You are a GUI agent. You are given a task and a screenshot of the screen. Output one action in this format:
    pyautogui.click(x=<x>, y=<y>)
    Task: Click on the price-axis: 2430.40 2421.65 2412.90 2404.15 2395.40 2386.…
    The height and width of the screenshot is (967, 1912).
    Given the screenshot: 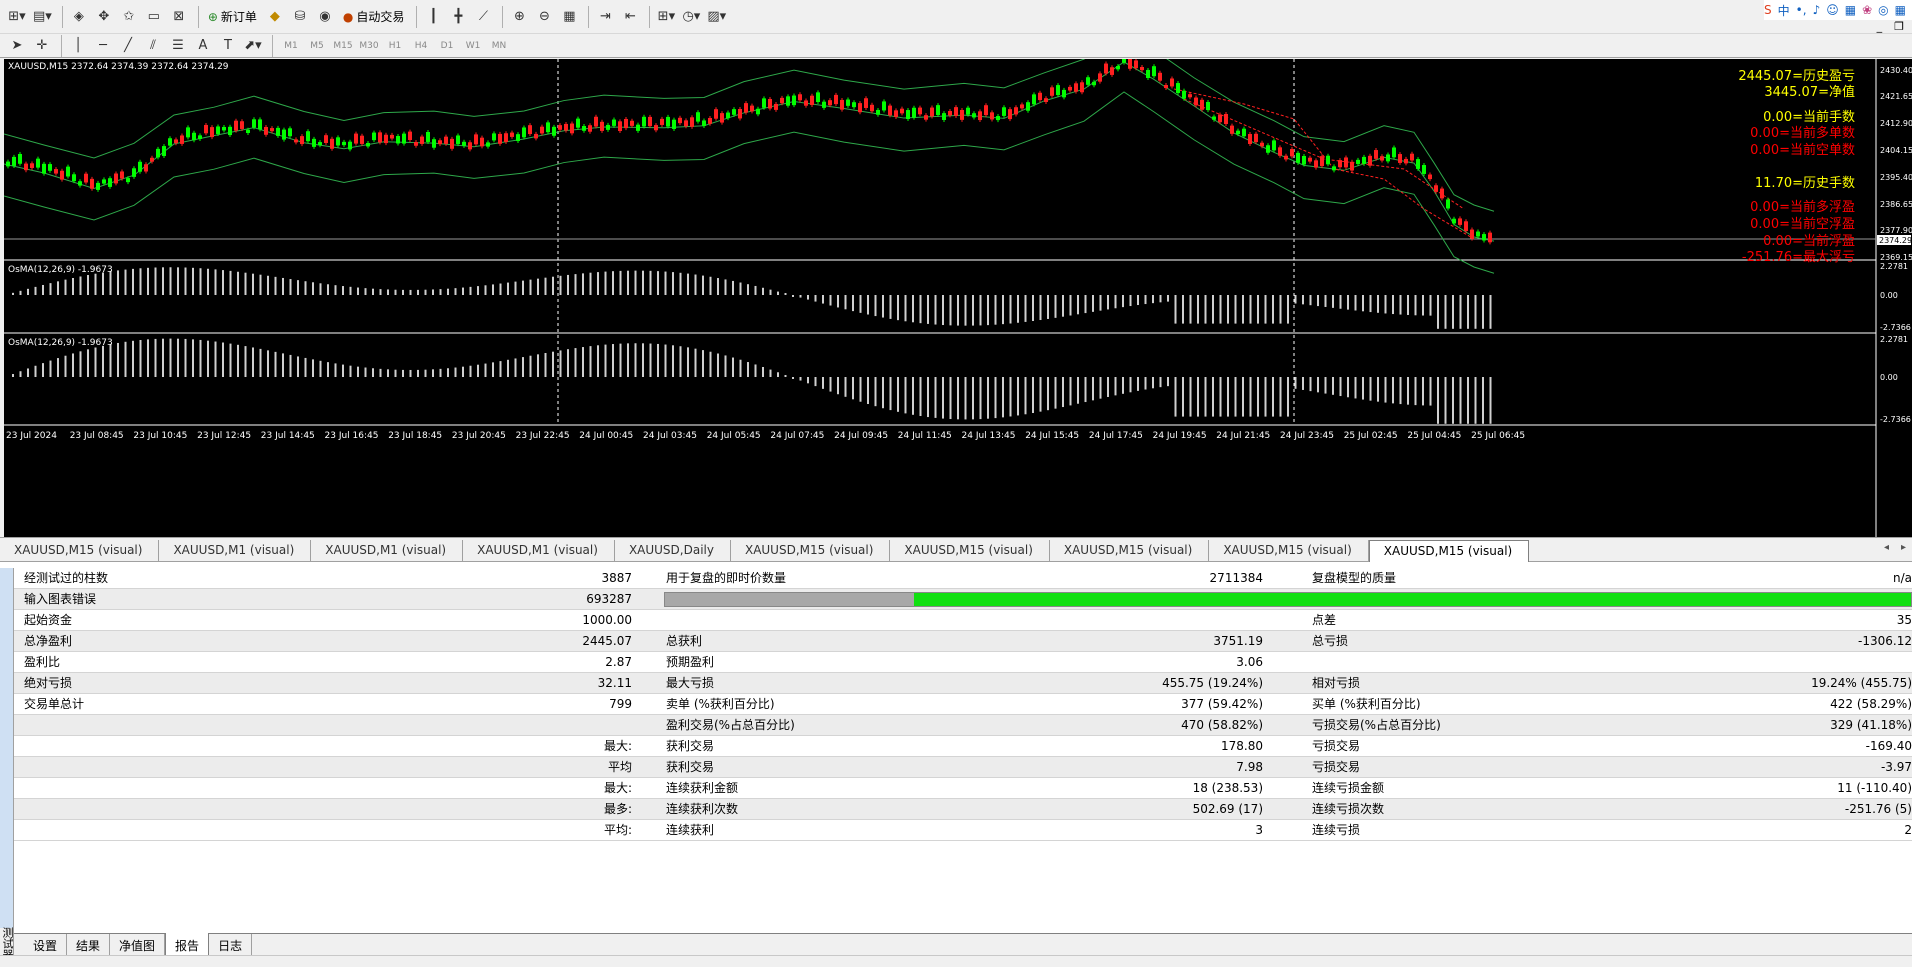 What is the action you would take?
    pyautogui.click(x=1894, y=245)
    